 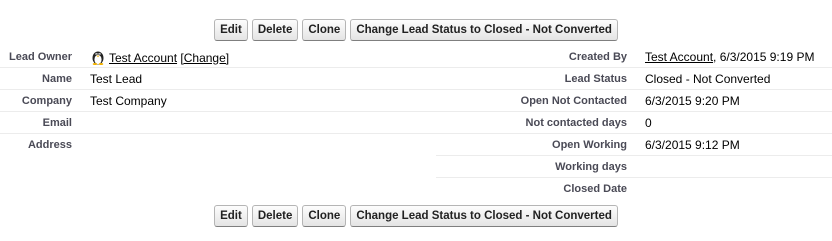 I want to click on name-label: Name, so click(x=45, y=78).